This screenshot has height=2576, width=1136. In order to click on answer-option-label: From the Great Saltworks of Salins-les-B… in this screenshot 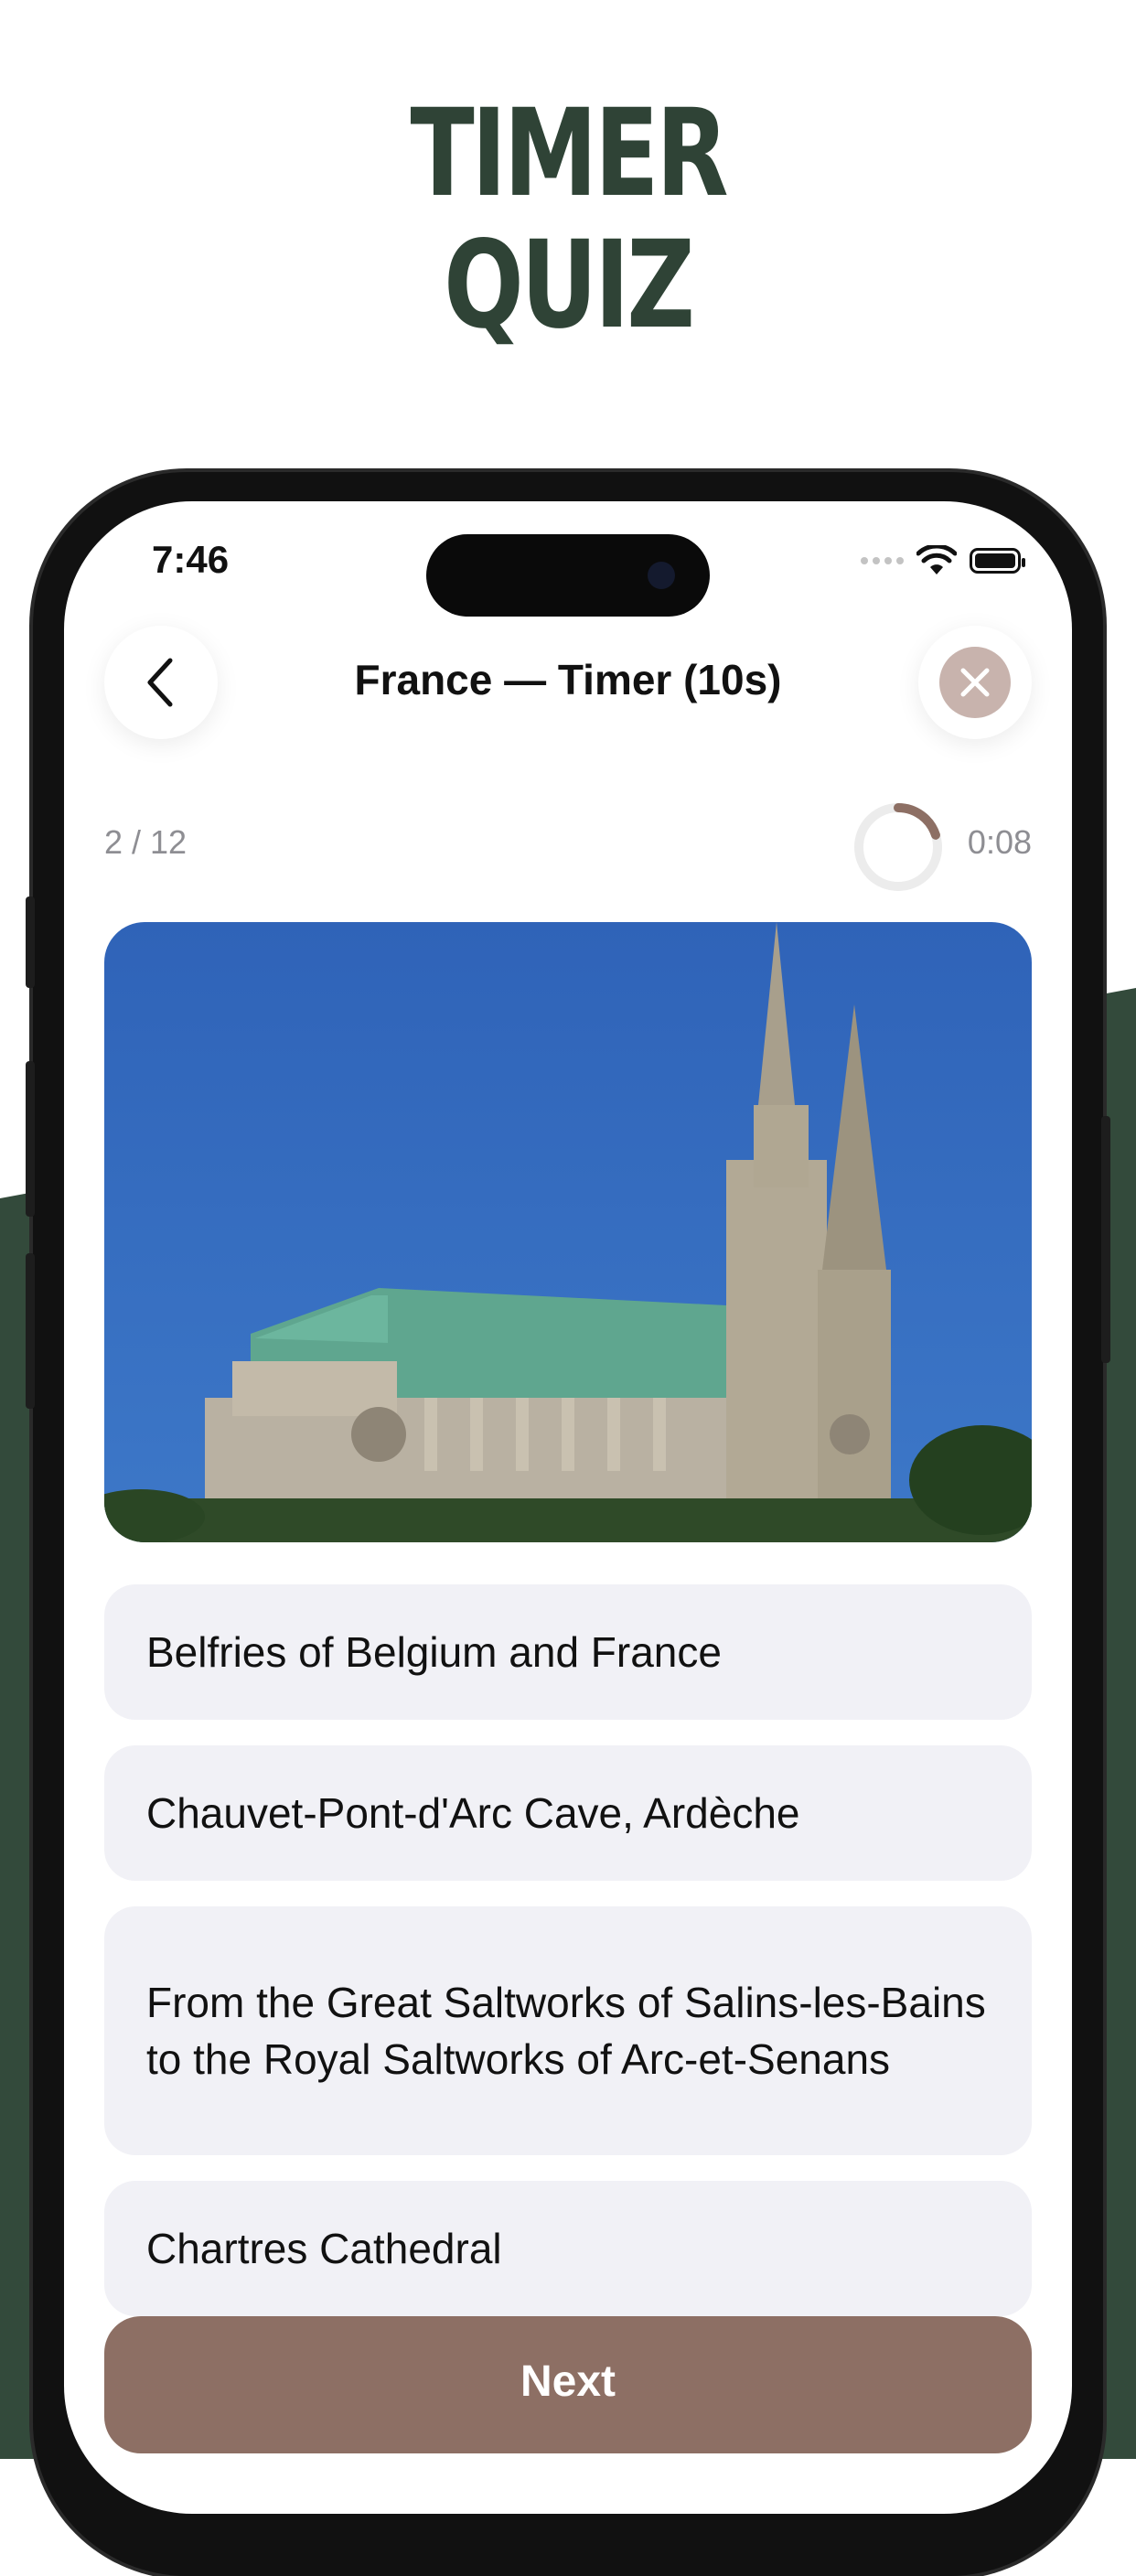, I will do `click(566, 2031)`.